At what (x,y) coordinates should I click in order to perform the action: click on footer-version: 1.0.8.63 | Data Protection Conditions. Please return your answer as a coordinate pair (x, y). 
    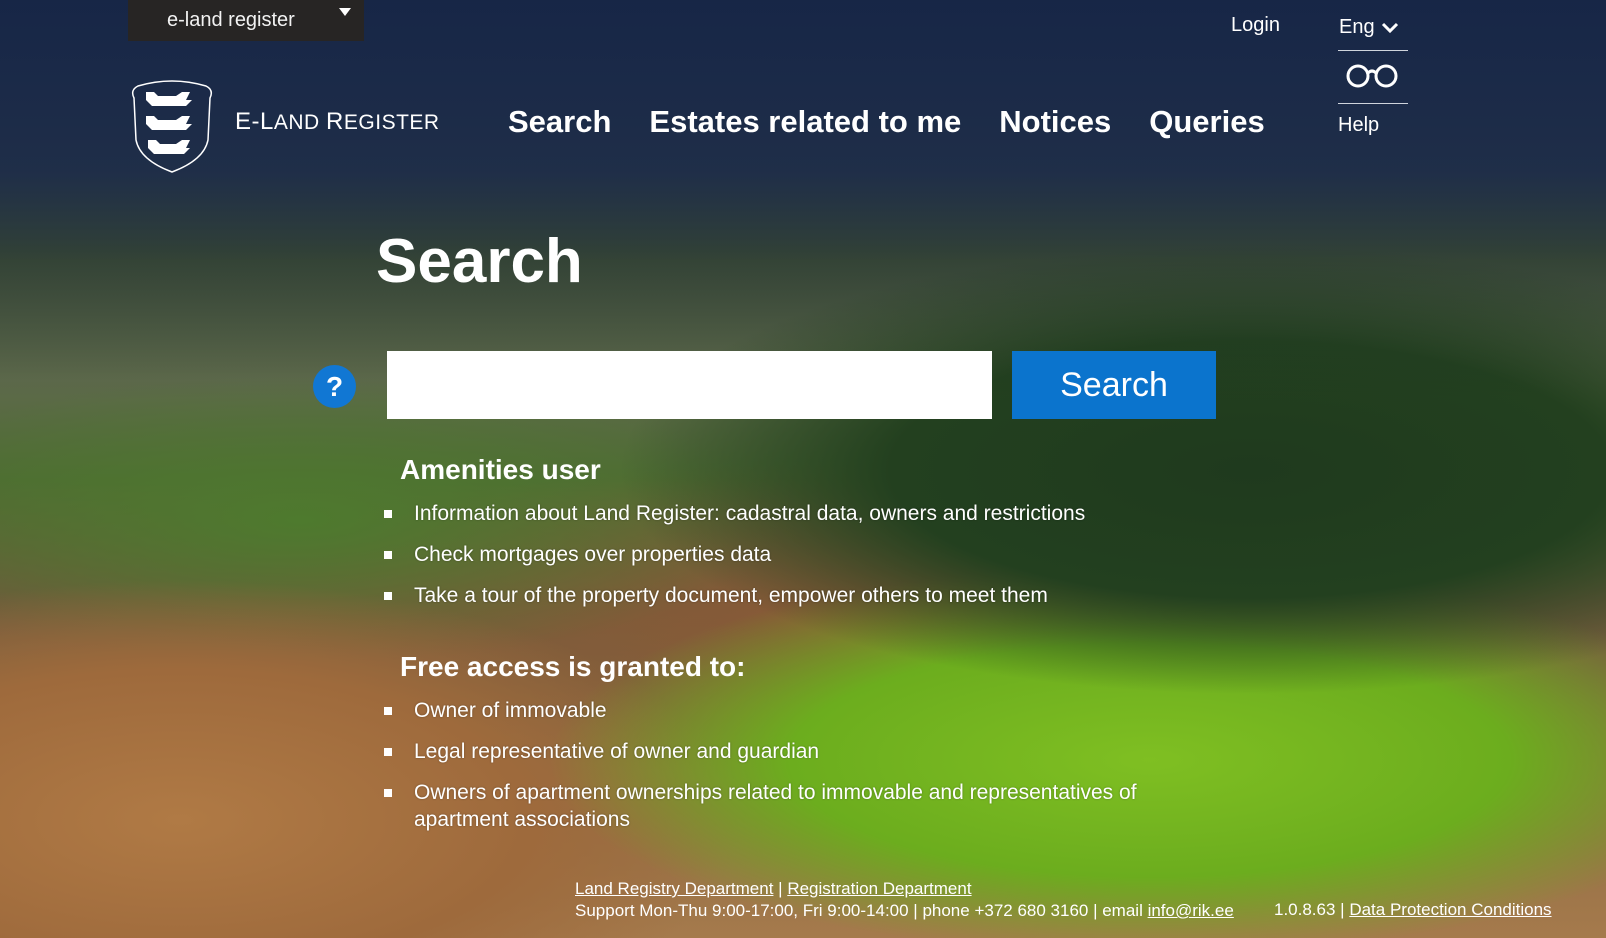
    Looking at the image, I should click on (1413, 910).